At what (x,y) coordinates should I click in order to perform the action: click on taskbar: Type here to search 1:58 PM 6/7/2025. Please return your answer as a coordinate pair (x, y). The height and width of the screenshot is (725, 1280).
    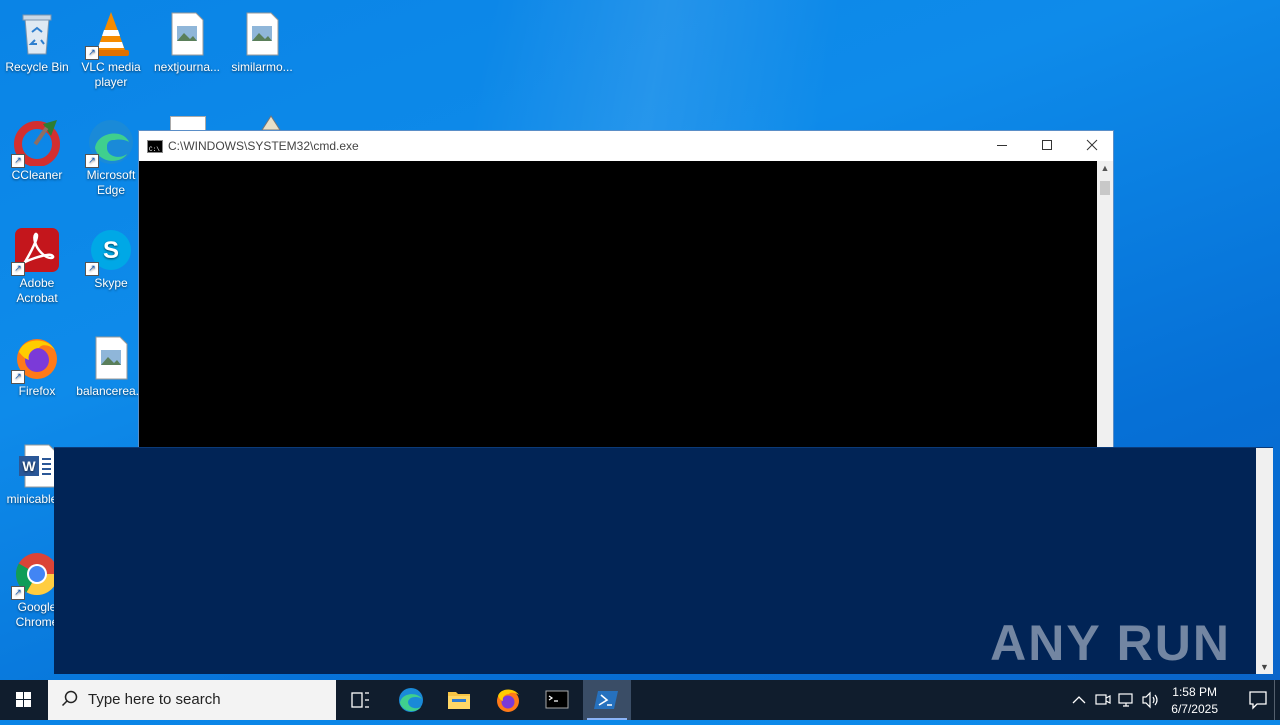
    Looking at the image, I should click on (640, 700).